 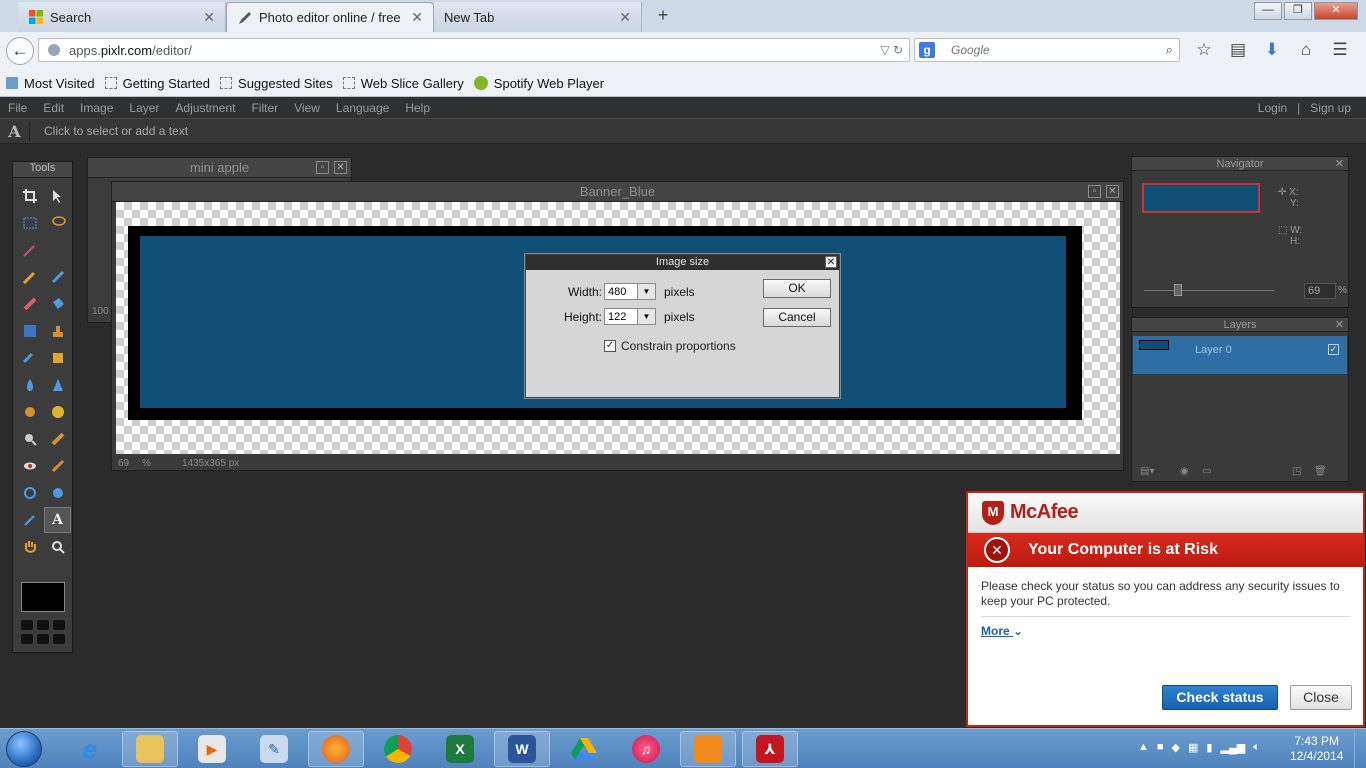 I want to click on home-icon: ⌂, so click(x=1306, y=50).